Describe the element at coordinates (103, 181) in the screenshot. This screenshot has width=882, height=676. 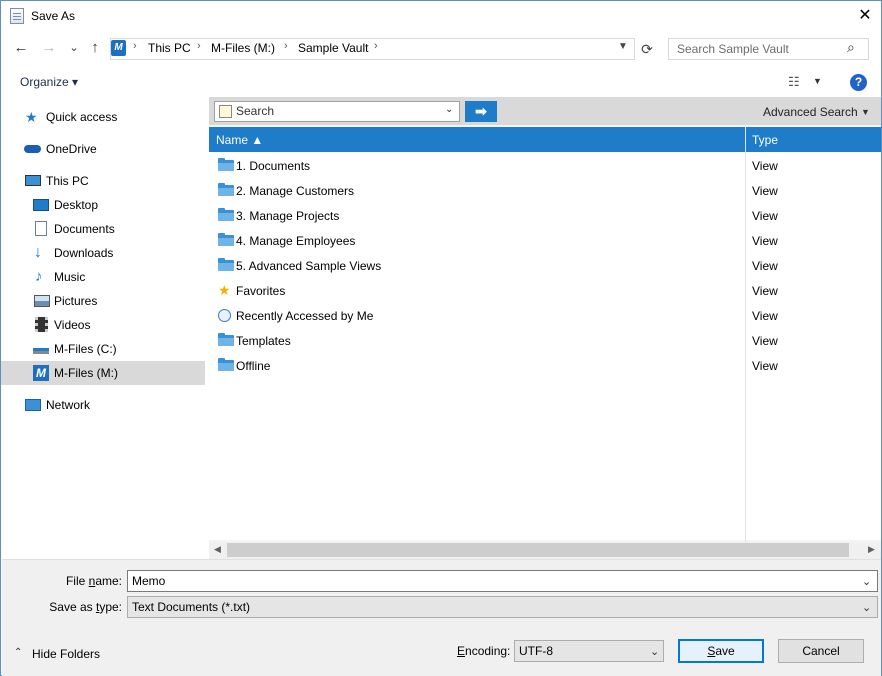
I see `sidebar-item-this-pc: This PC` at that location.